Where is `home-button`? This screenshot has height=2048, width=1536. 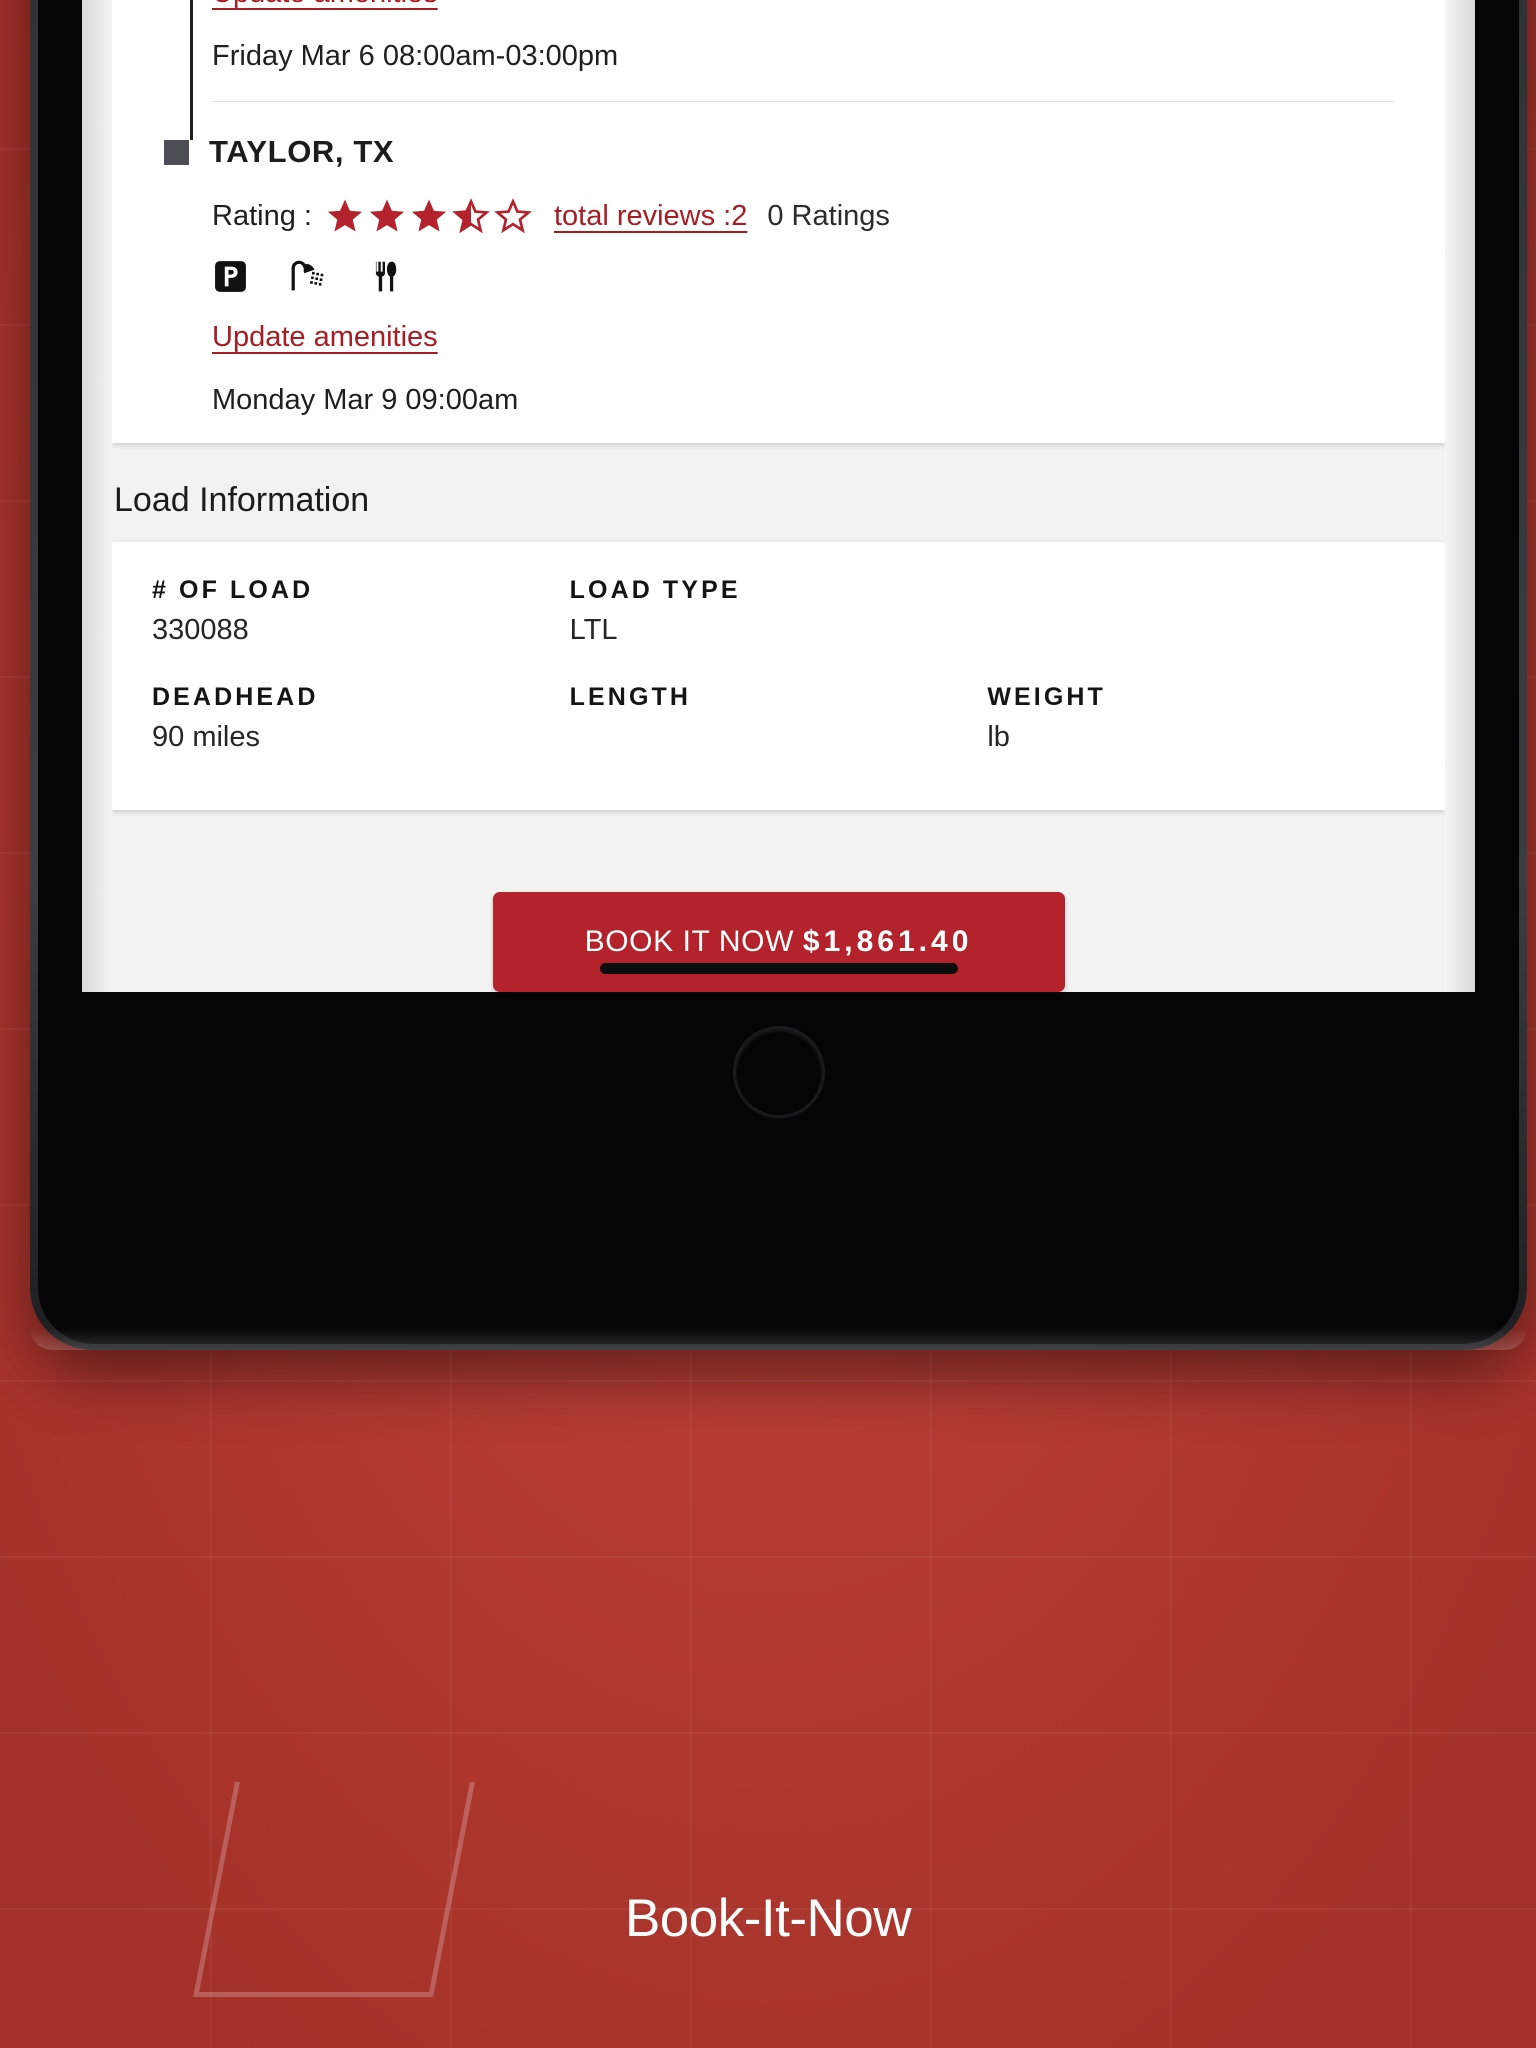
home-button is located at coordinates (778, 1072).